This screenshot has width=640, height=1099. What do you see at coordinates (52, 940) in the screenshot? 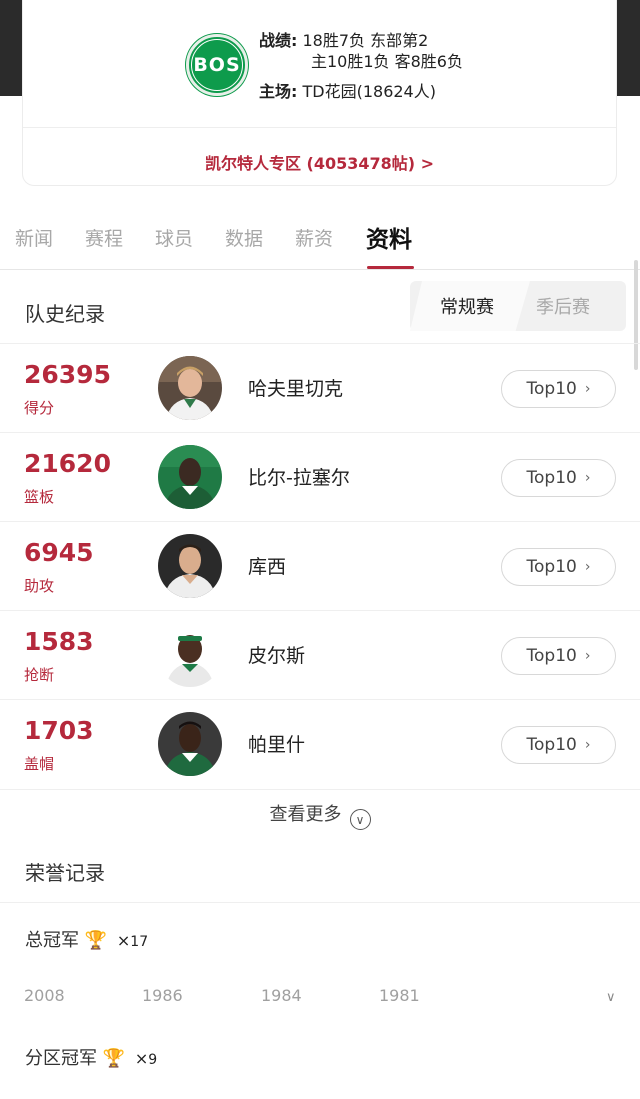
I see `champion-label: 总冠军` at bounding box center [52, 940].